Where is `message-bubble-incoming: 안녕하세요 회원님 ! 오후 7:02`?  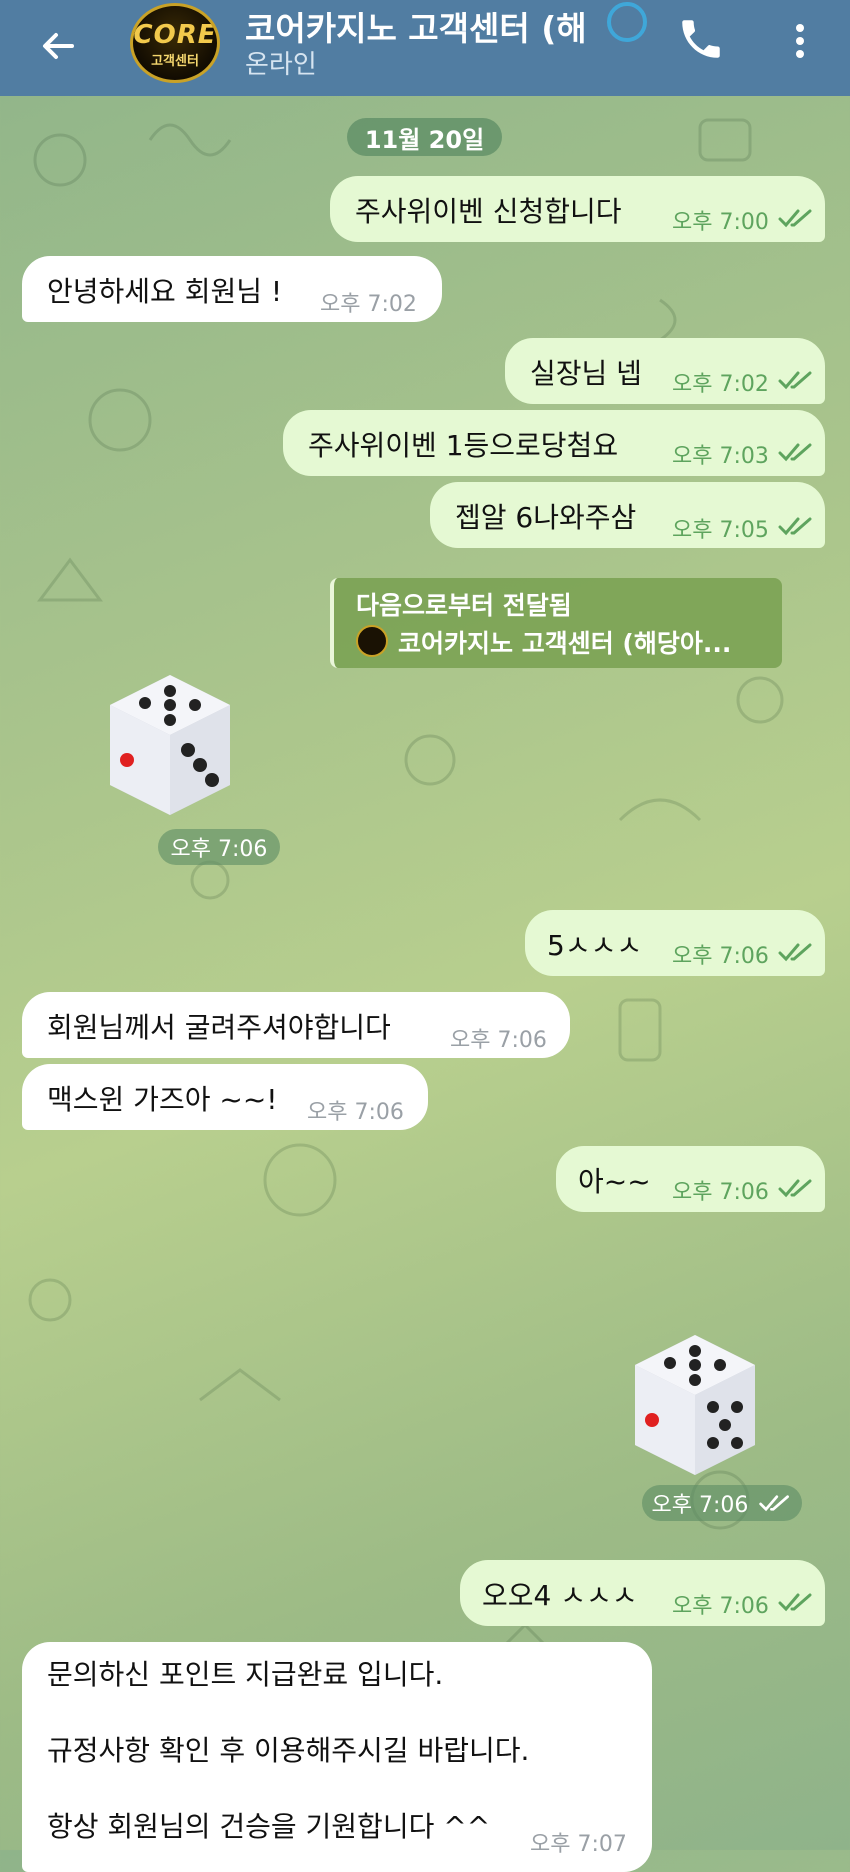
message-bubble-incoming: 안녕하세요 회원님 ! 오후 7:02 is located at coordinates (232, 289).